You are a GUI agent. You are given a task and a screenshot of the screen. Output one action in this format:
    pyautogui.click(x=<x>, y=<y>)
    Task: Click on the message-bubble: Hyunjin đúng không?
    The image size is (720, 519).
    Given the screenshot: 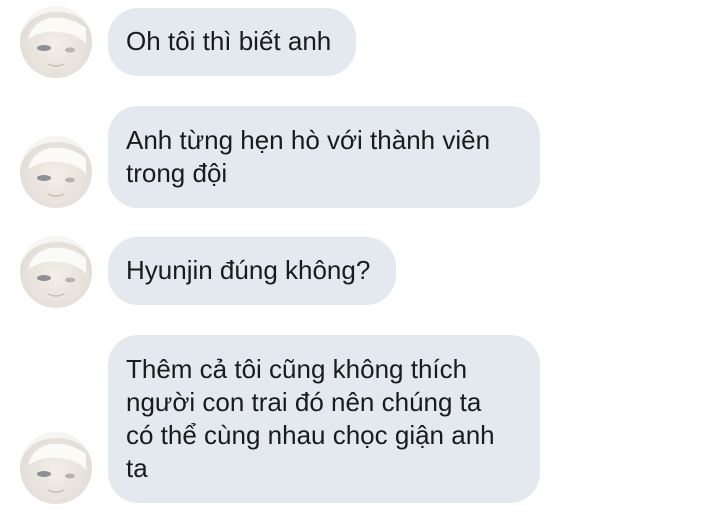 What is the action you would take?
    pyautogui.click(x=252, y=271)
    